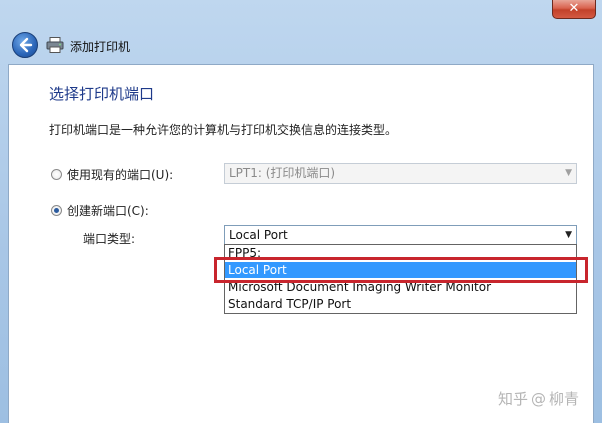 This screenshot has height=423, width=602. What do you see at coordinates (282, 173) in the screenshot?
I see `existing-port-value: LPT1: (打印机端口)` at bounding box center [282, 173].